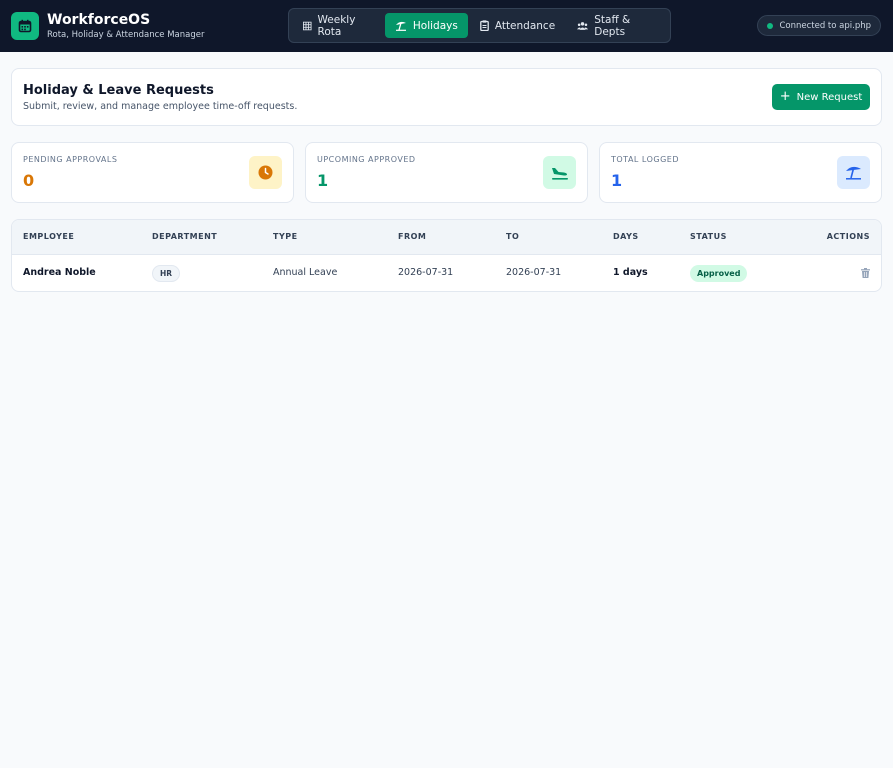 The width and height of the screenshot is (893, 768). I want to click on stat-label: Total Logged, so click(645, 159).